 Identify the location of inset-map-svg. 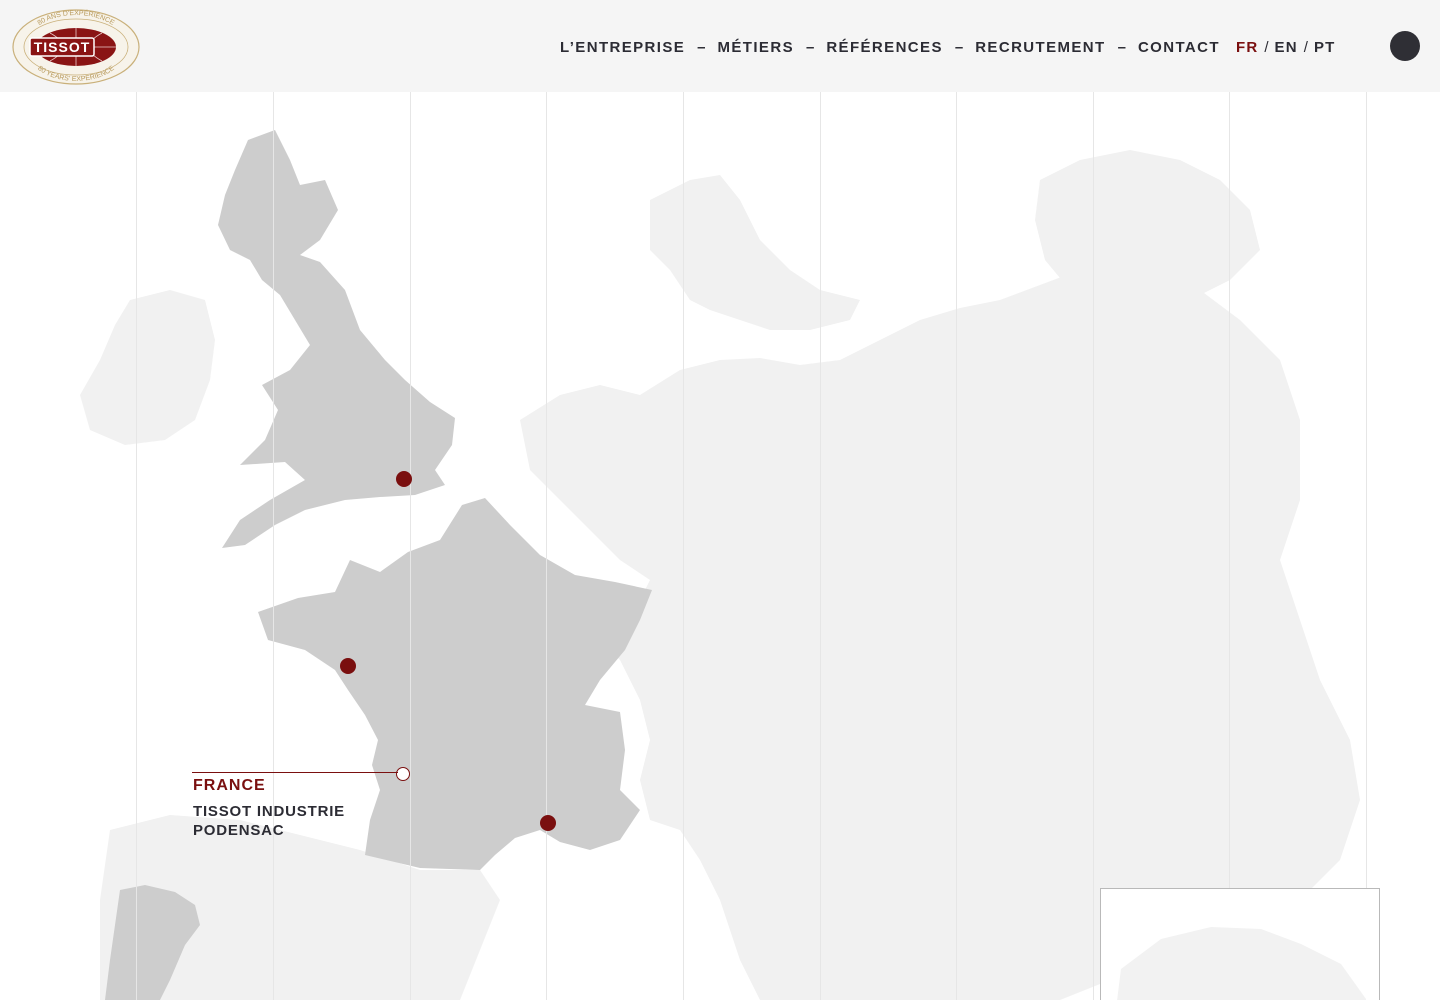
(1241, 963).